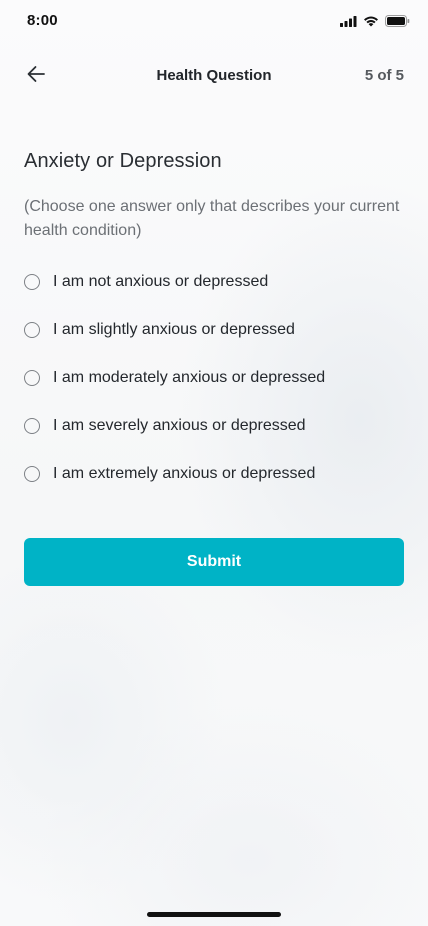 The image size is (428, 926). Describe the element at coordinates (214, 22) in the screenshot. I see `status-bar: 8:00` at that location.